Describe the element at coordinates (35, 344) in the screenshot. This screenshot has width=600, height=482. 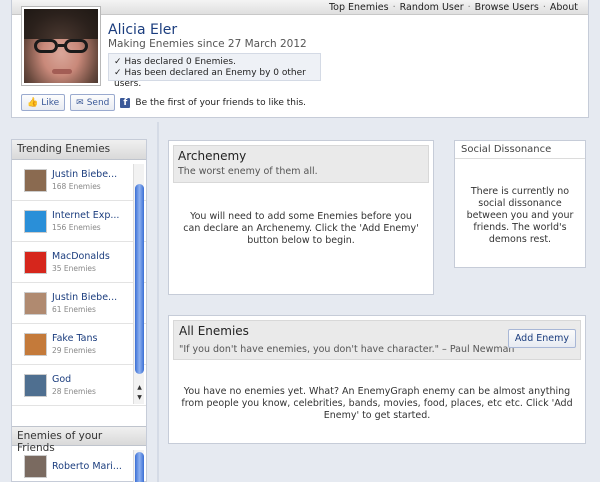
I see `fake-tans-photo-icon` at that location.